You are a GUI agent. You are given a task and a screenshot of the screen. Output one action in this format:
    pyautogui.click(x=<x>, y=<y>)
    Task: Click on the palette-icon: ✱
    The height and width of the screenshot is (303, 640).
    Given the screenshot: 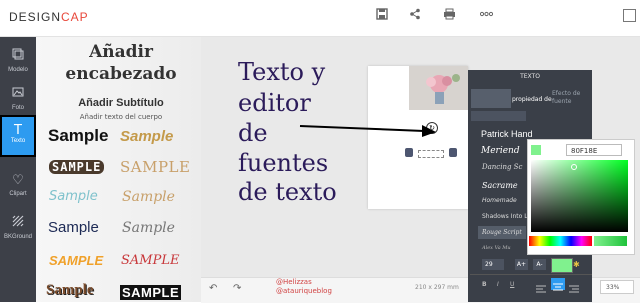 What is the action you would take?
    pyautogui.click(x=576, y=264)
    